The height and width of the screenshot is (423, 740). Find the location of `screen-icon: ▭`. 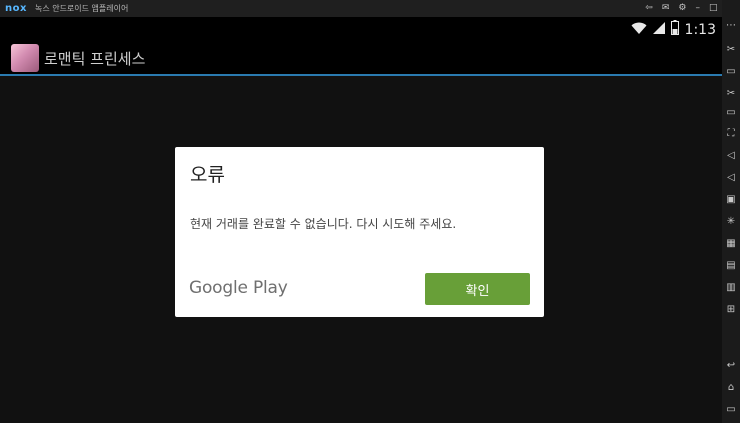

screen-icon: ▭ is located at coordinates (731, 113).